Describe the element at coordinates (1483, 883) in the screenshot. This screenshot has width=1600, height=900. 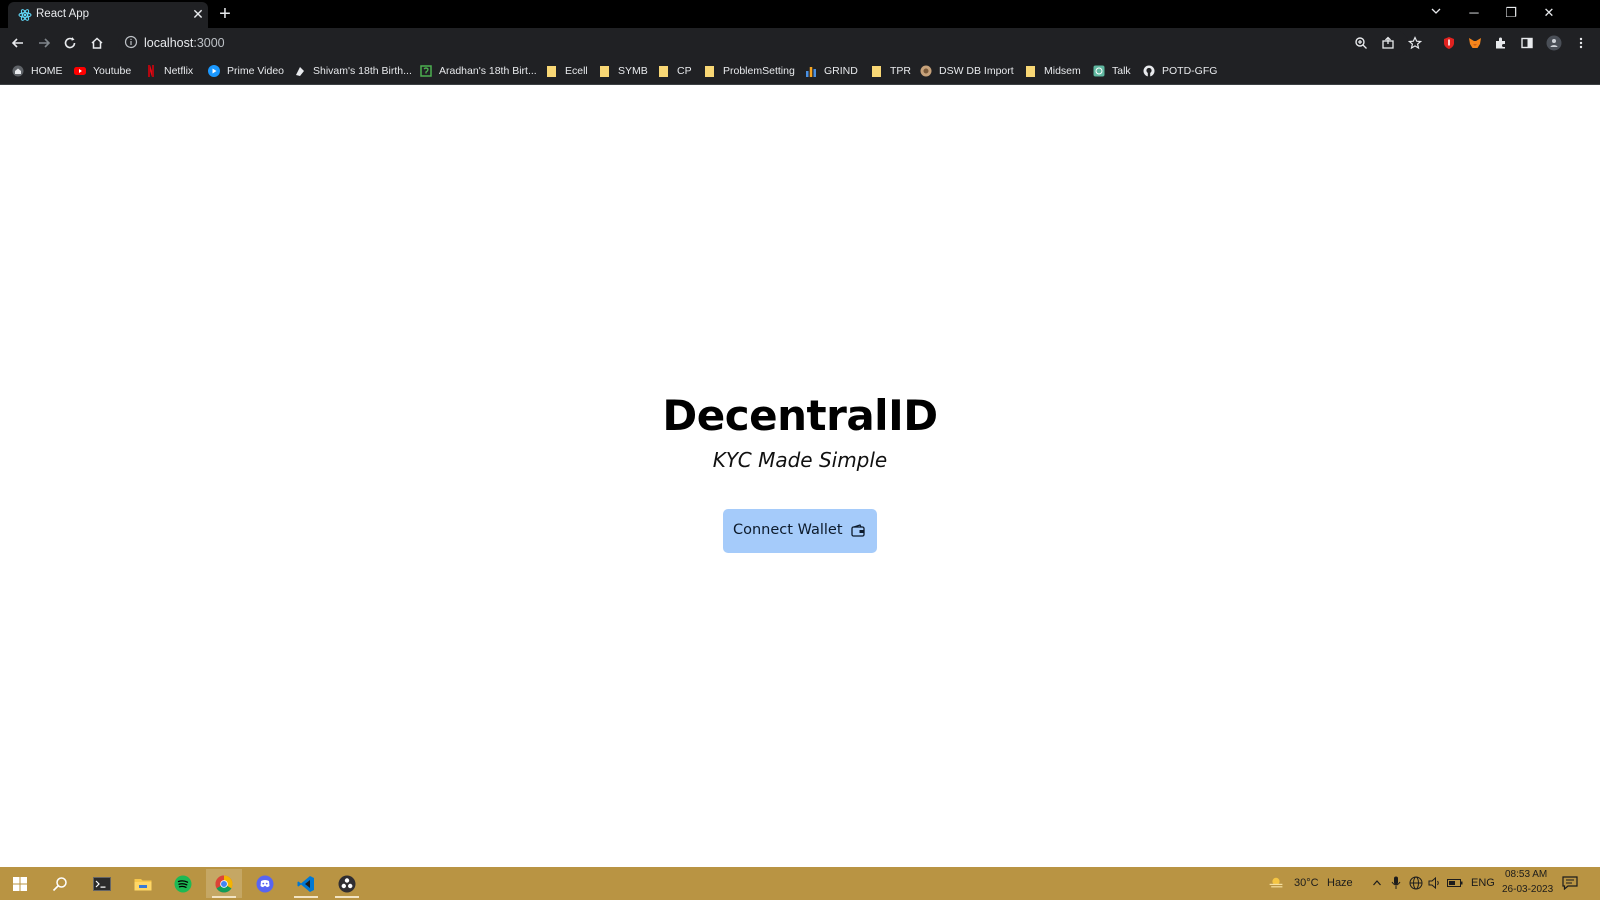
I see `language-indicator: ENG` at that location.